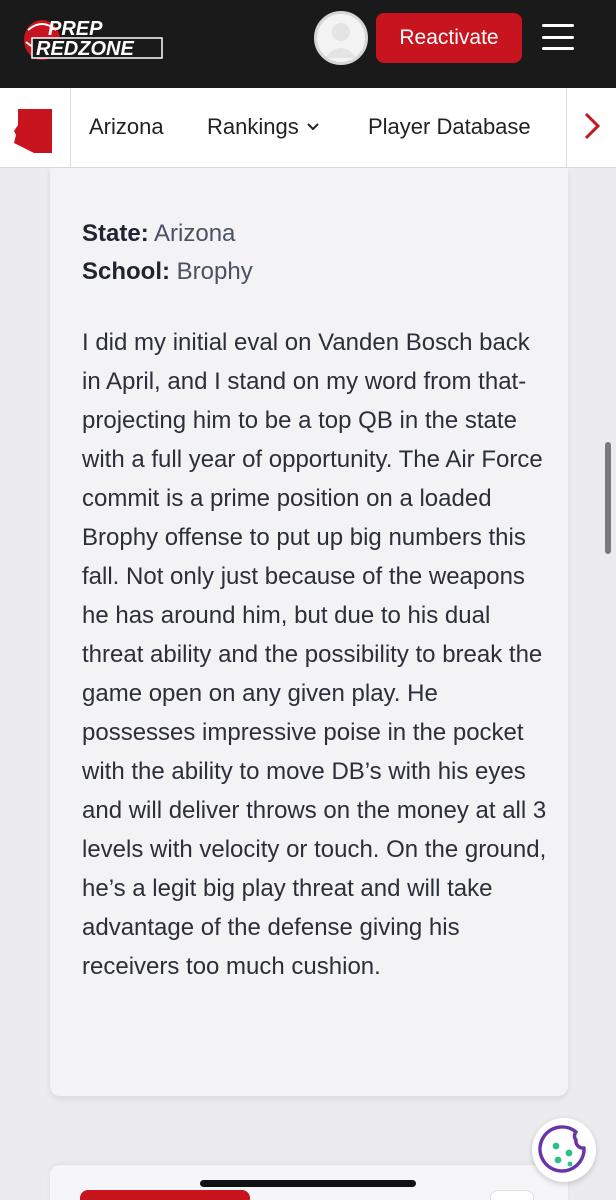  I want to click on school-row: School: Brophy, so click(167, 272).